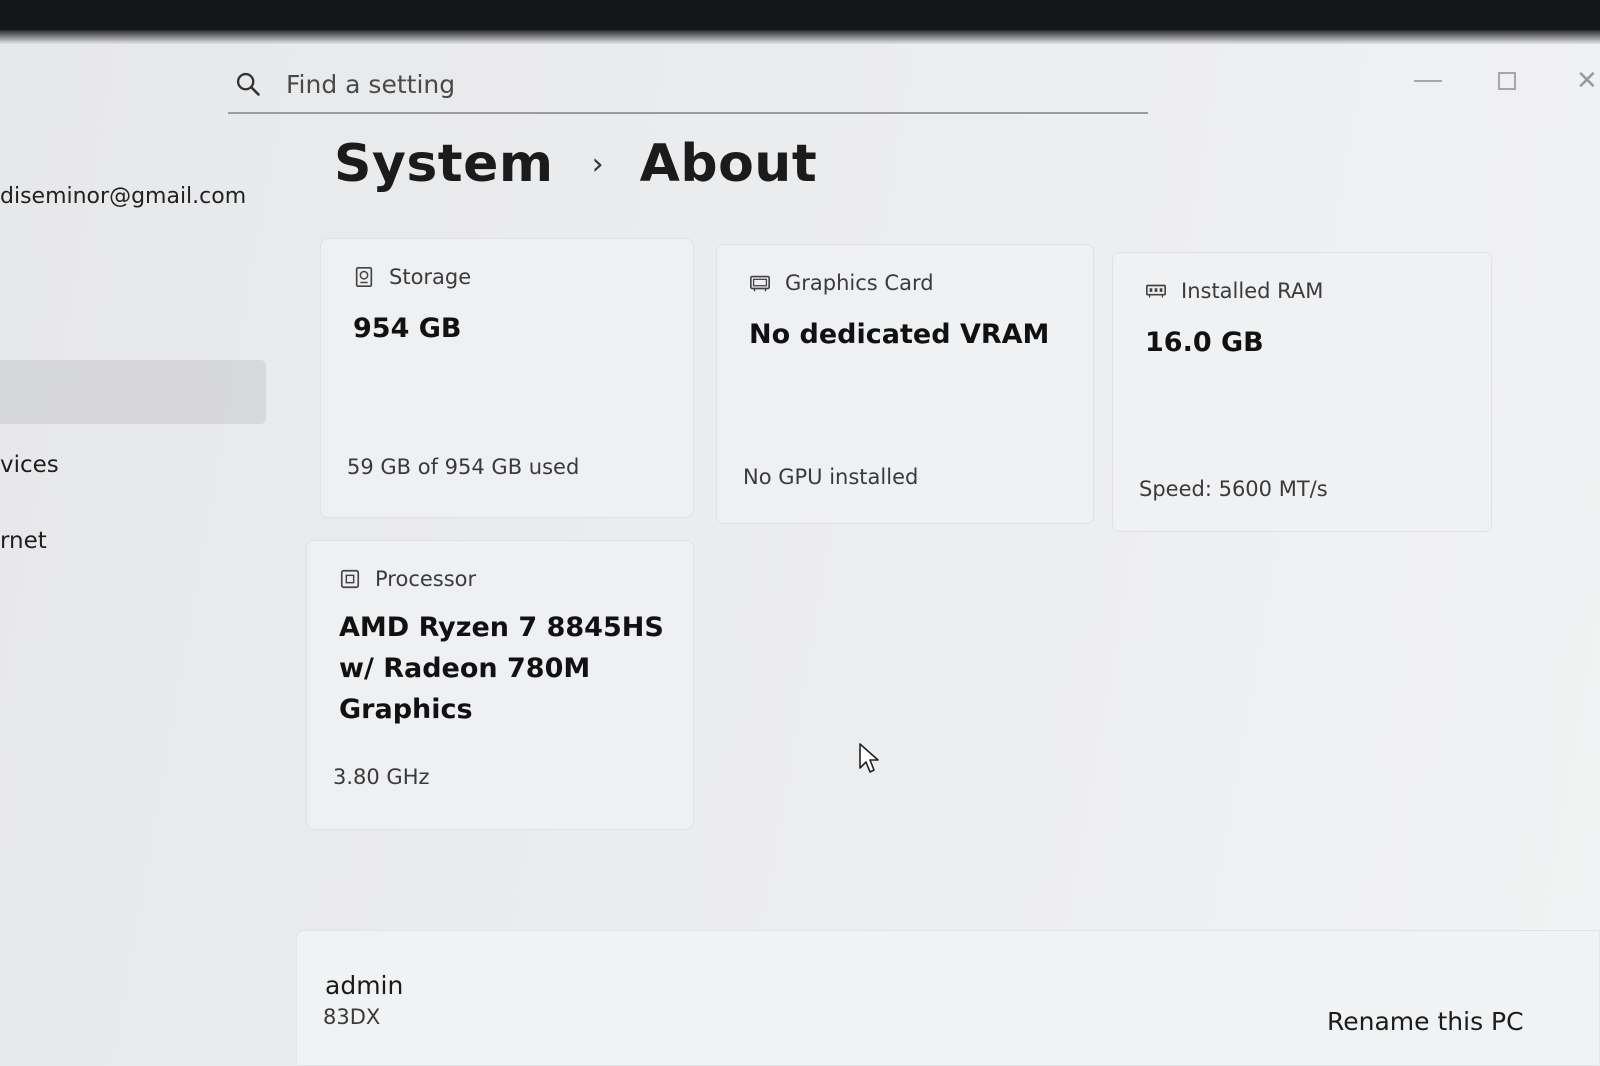 The image size is (1600, 1066). What do you see at coordinates (444, 164) in the screenshot?
I see `breadcrumb-system: System` at bounding box center [444, 164].